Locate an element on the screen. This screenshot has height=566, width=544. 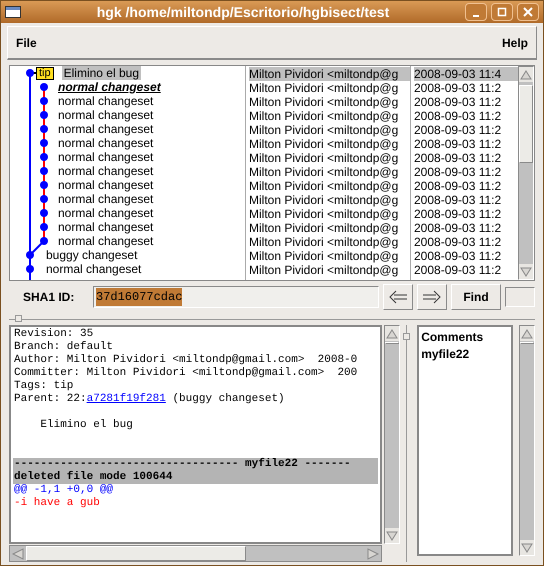
close-icon is located at coordinates (528, 12).